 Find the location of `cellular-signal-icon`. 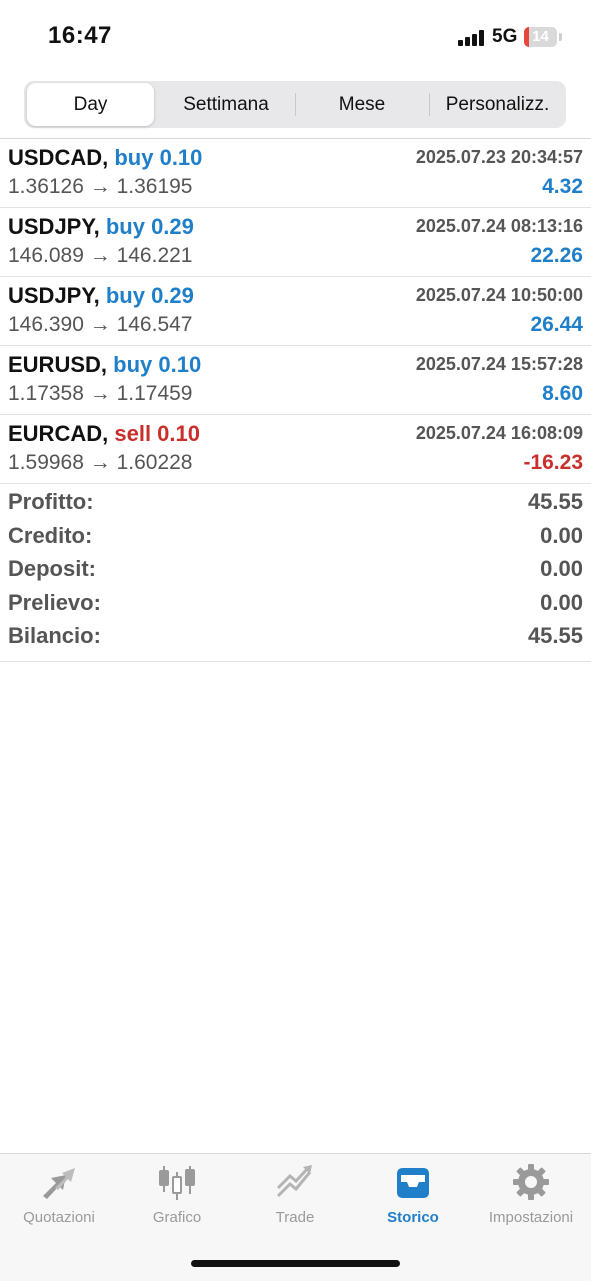

cellular-signal-icon is located at coordinates (472, 38).